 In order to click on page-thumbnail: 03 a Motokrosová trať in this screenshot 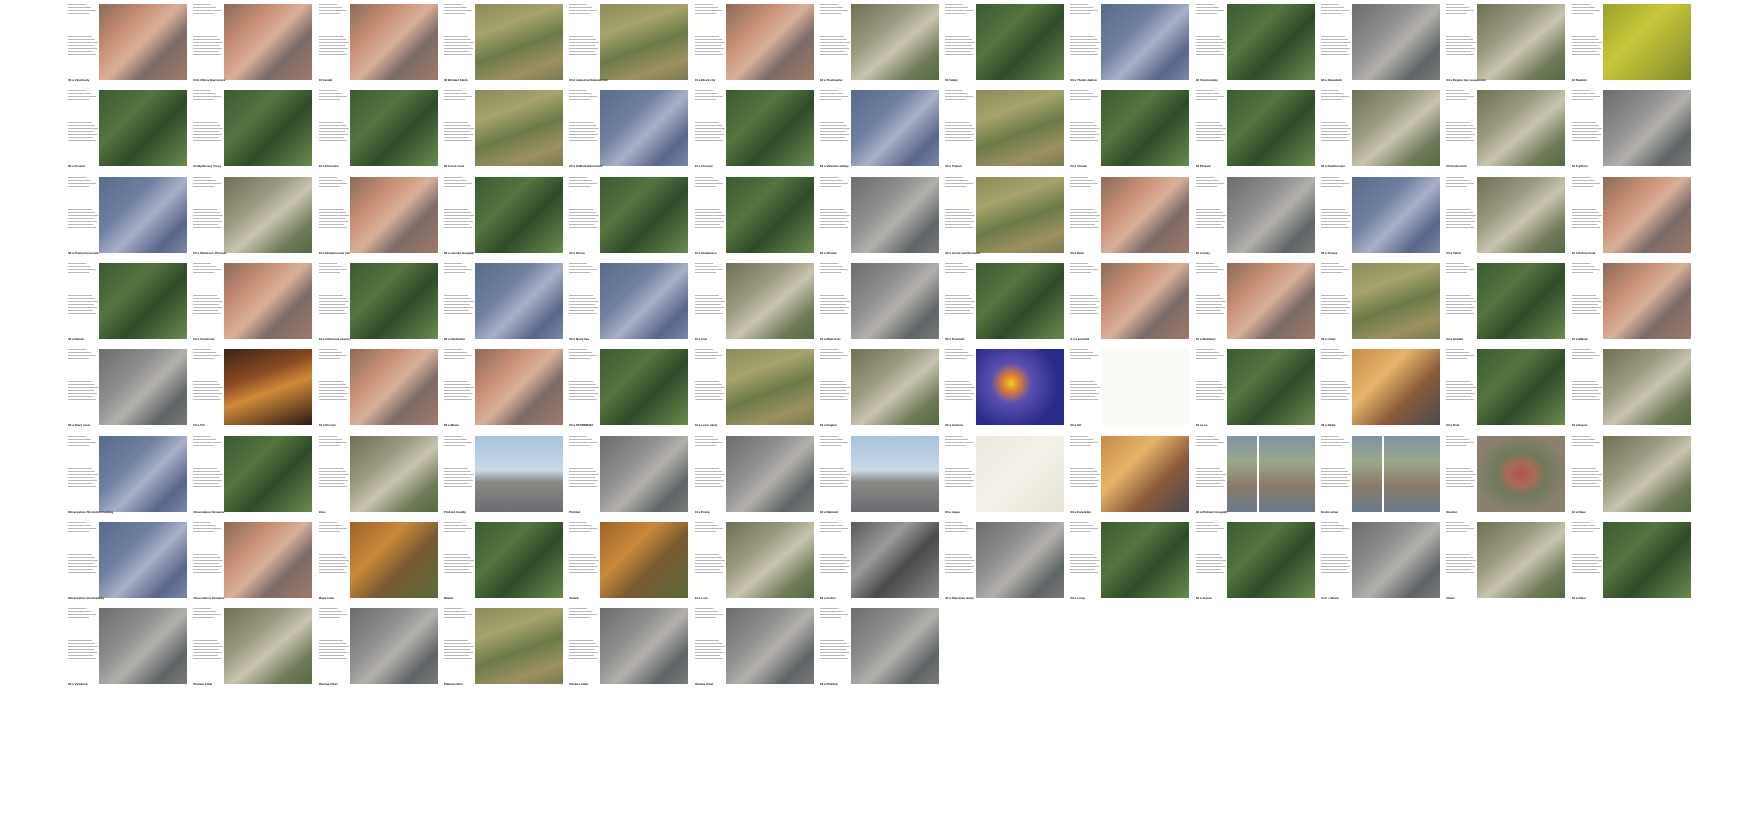, I will do `click(378, 214)`.